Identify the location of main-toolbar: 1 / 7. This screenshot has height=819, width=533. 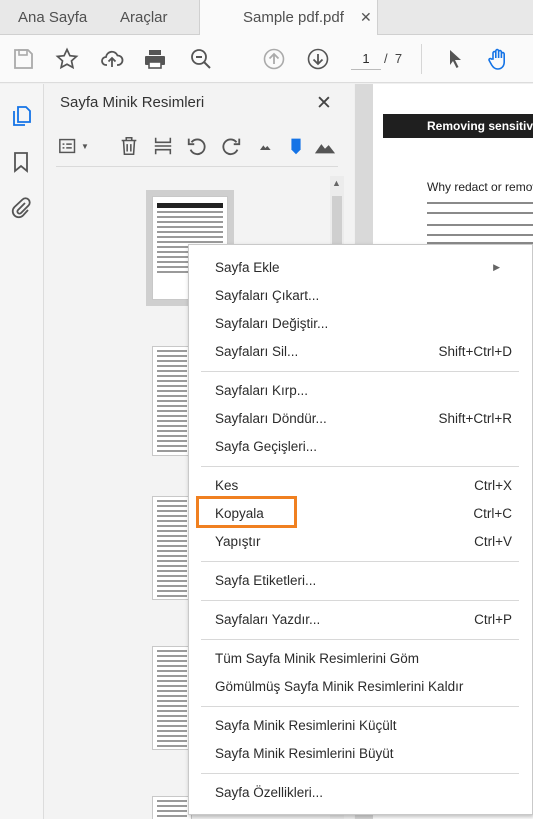
(266, 59).